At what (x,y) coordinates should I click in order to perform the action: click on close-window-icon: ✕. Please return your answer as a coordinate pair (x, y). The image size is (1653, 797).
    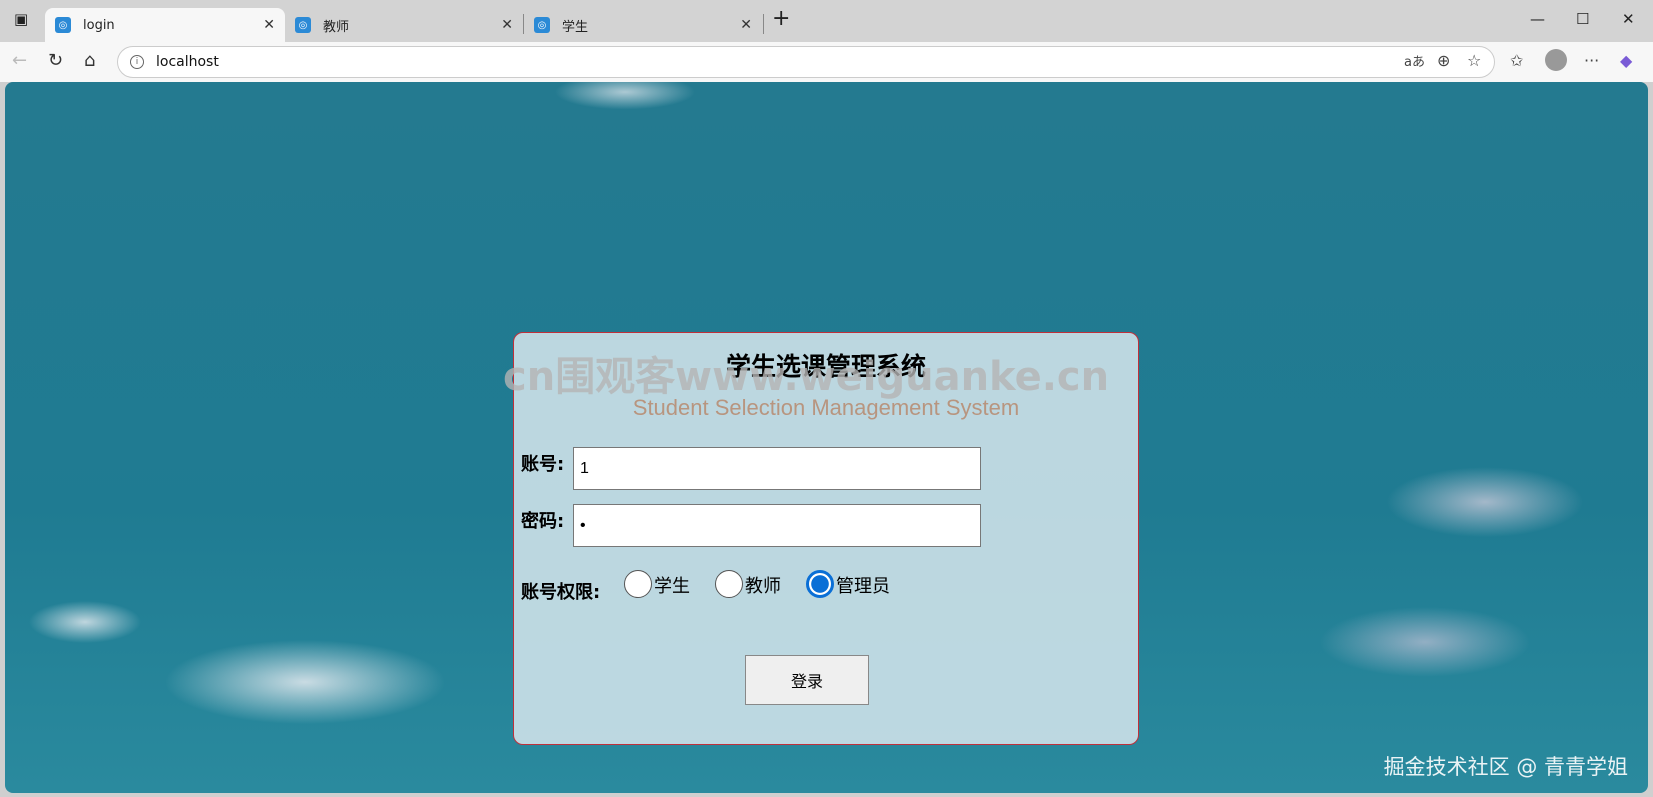
    Looking at the image, I should click on (1628, 19).